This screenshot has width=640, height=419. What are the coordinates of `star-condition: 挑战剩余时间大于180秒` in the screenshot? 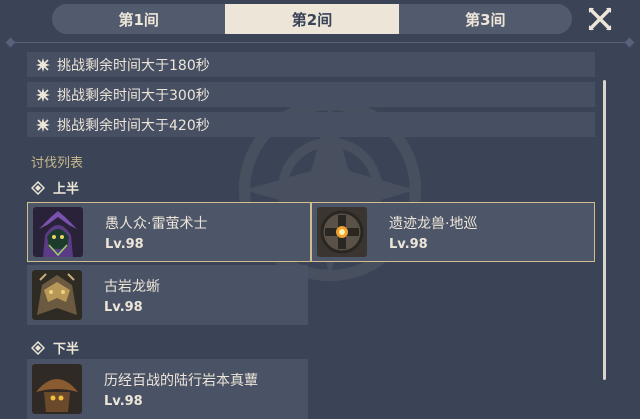 It's located at (311, 64).